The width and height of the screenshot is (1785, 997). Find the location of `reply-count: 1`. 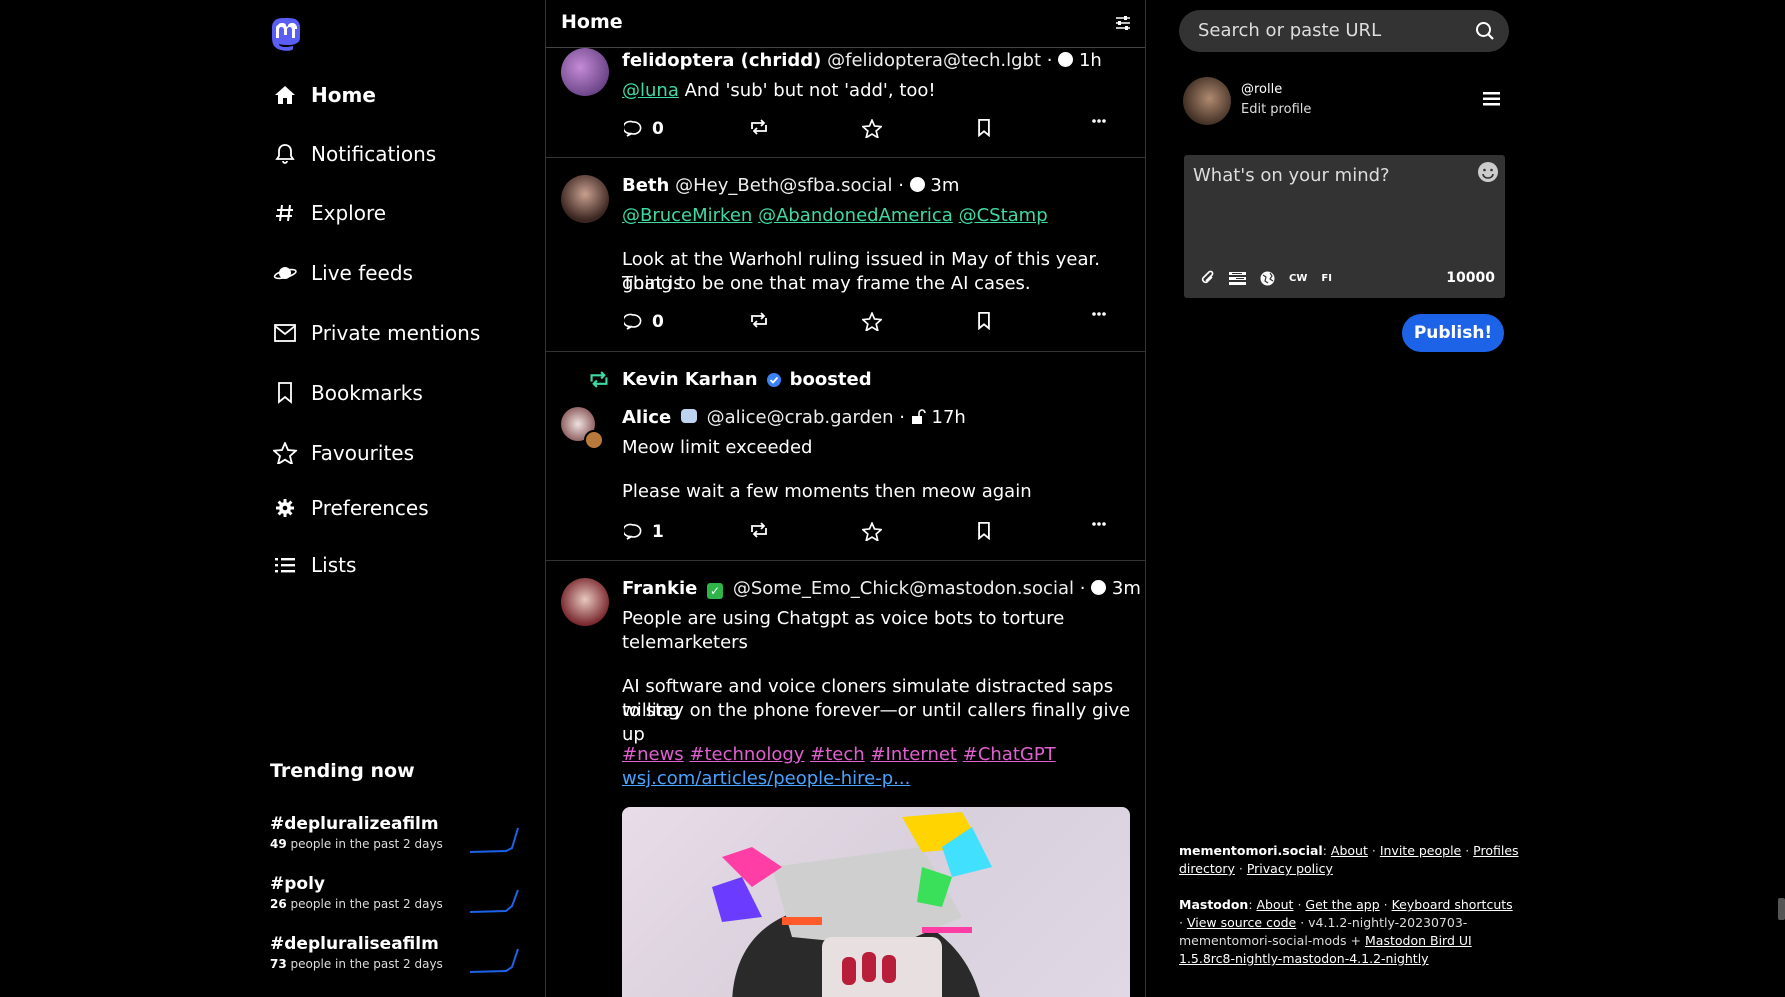

reply-count: 1 is located at coordinates (658, 532).